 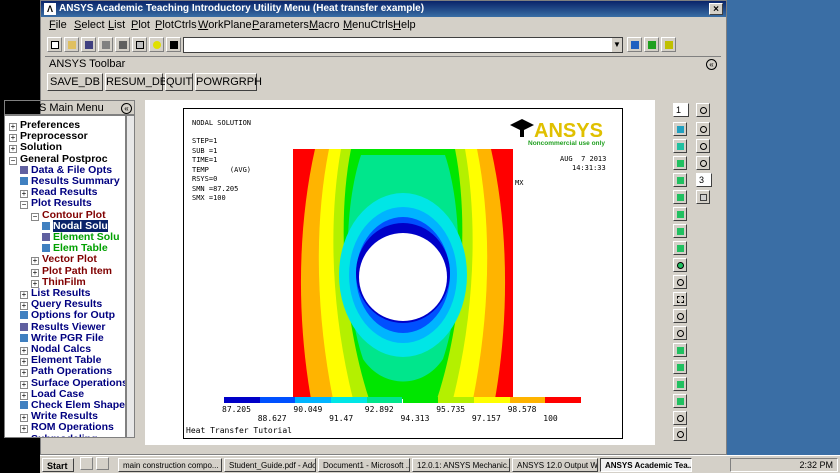 I want to click on isometric-view-icon, so click(x=680, y=129).